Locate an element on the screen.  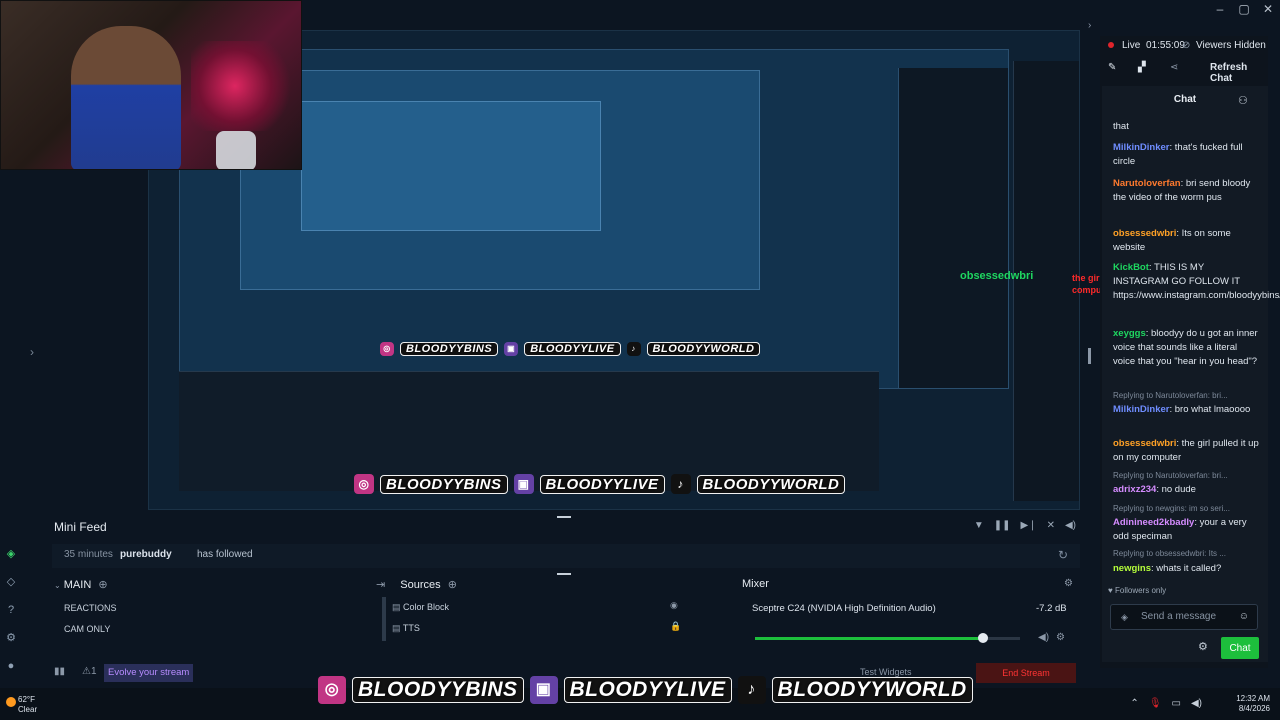
replay-icon: ↻ is located at coordinates (1063, 555).